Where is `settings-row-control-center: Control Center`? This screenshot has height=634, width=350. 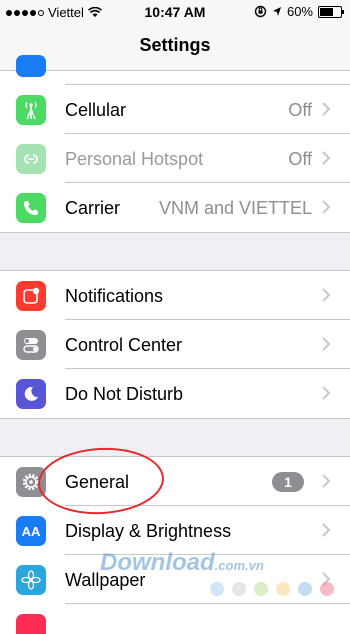 settings-row-control-center: Control Center is located at coordinates (175, 344).